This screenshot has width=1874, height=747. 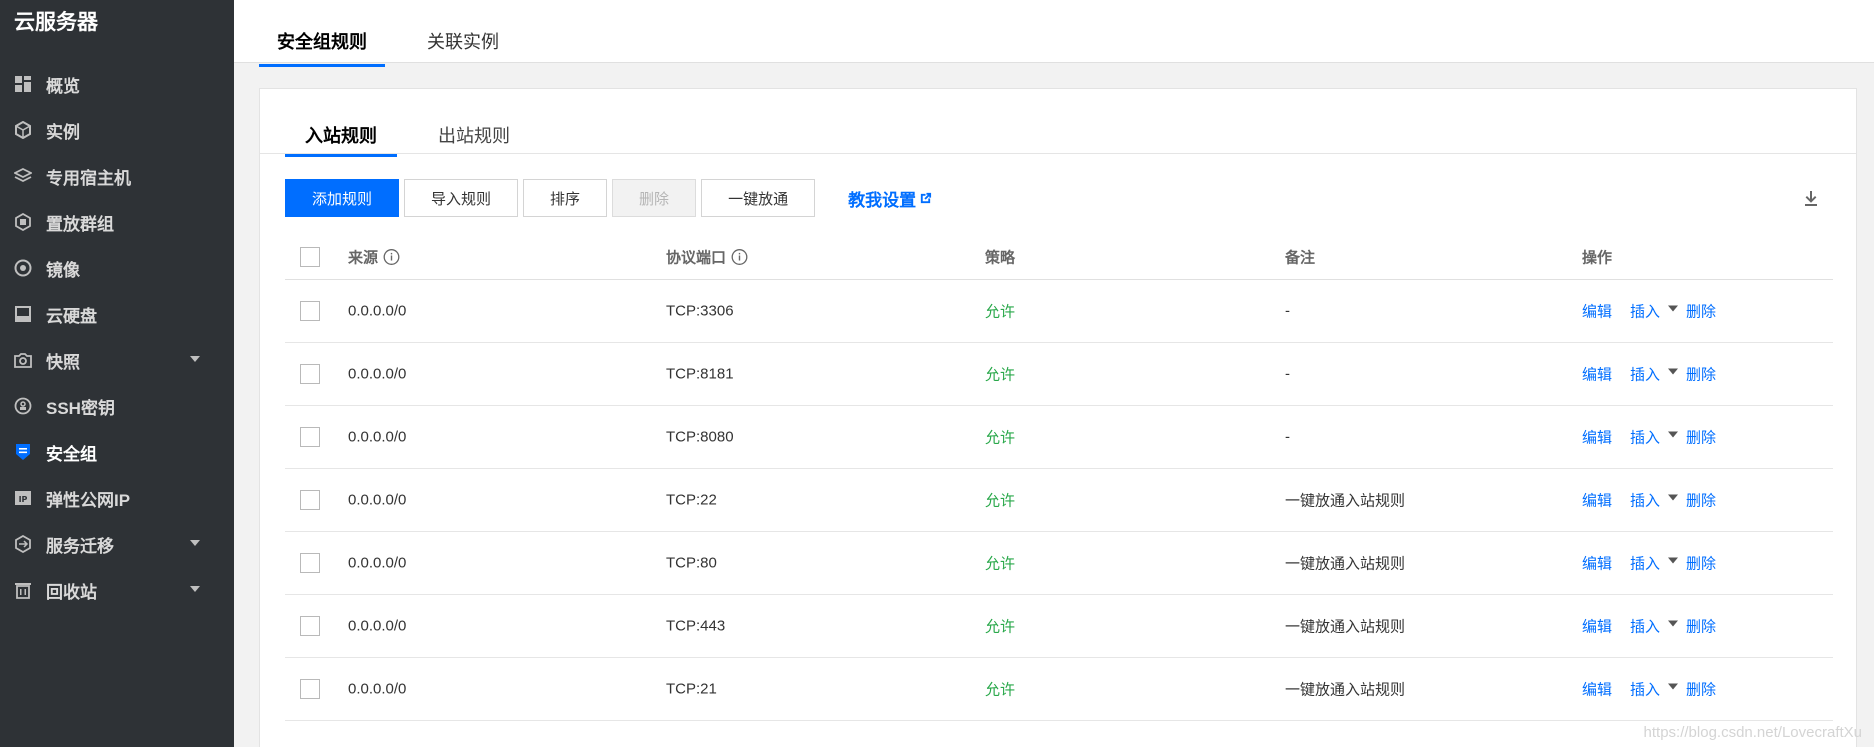 I want to click on tab-outbound-rules: 出站规则, so click(x=474, y=138).